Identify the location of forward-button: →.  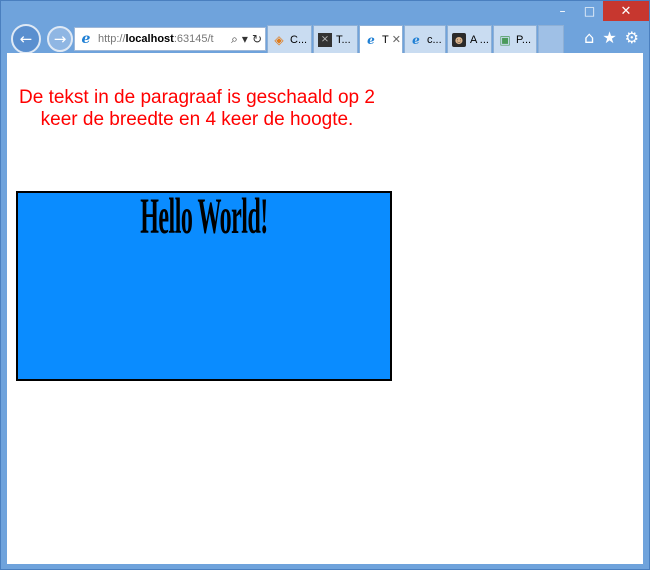
(60, 39).